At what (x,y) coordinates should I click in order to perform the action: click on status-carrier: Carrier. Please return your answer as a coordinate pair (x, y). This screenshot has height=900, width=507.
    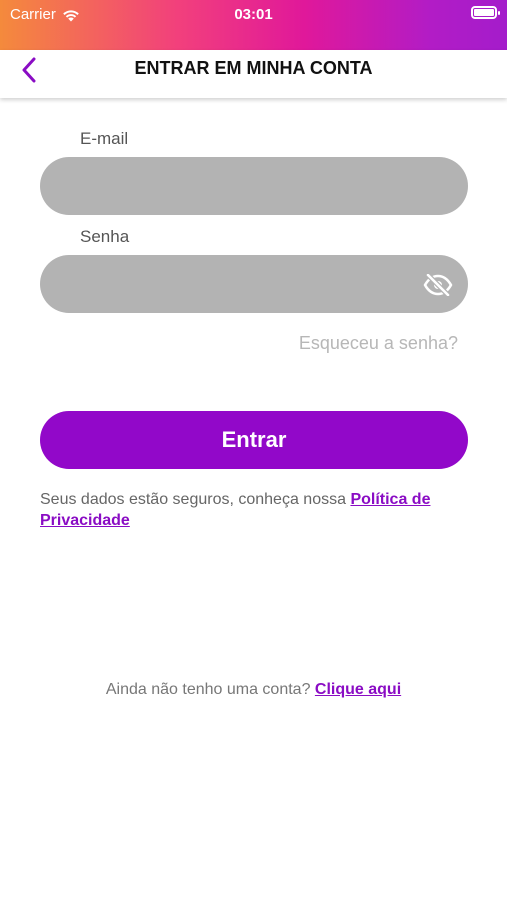
    Looking at the image, I should click on (45, 14).